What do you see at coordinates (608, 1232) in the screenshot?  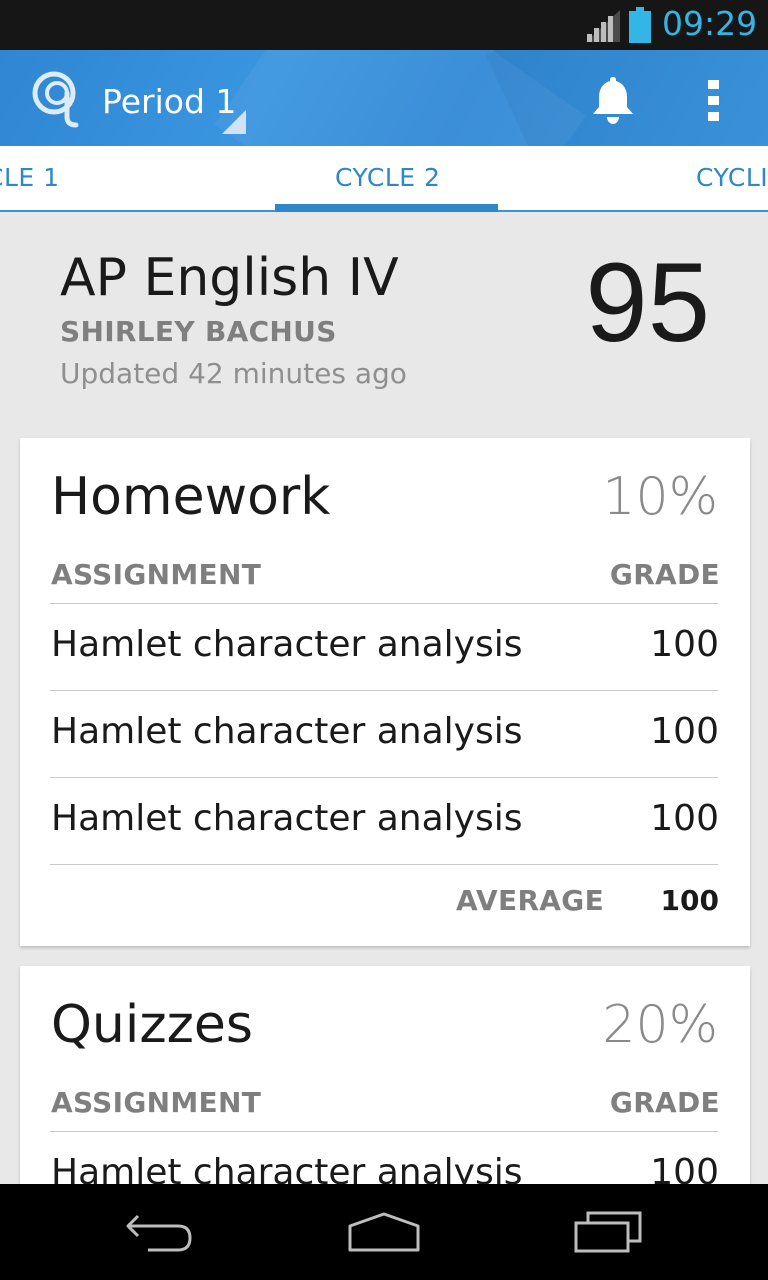 I see `recent-apps-icon` at bounding box center [608, 1232].